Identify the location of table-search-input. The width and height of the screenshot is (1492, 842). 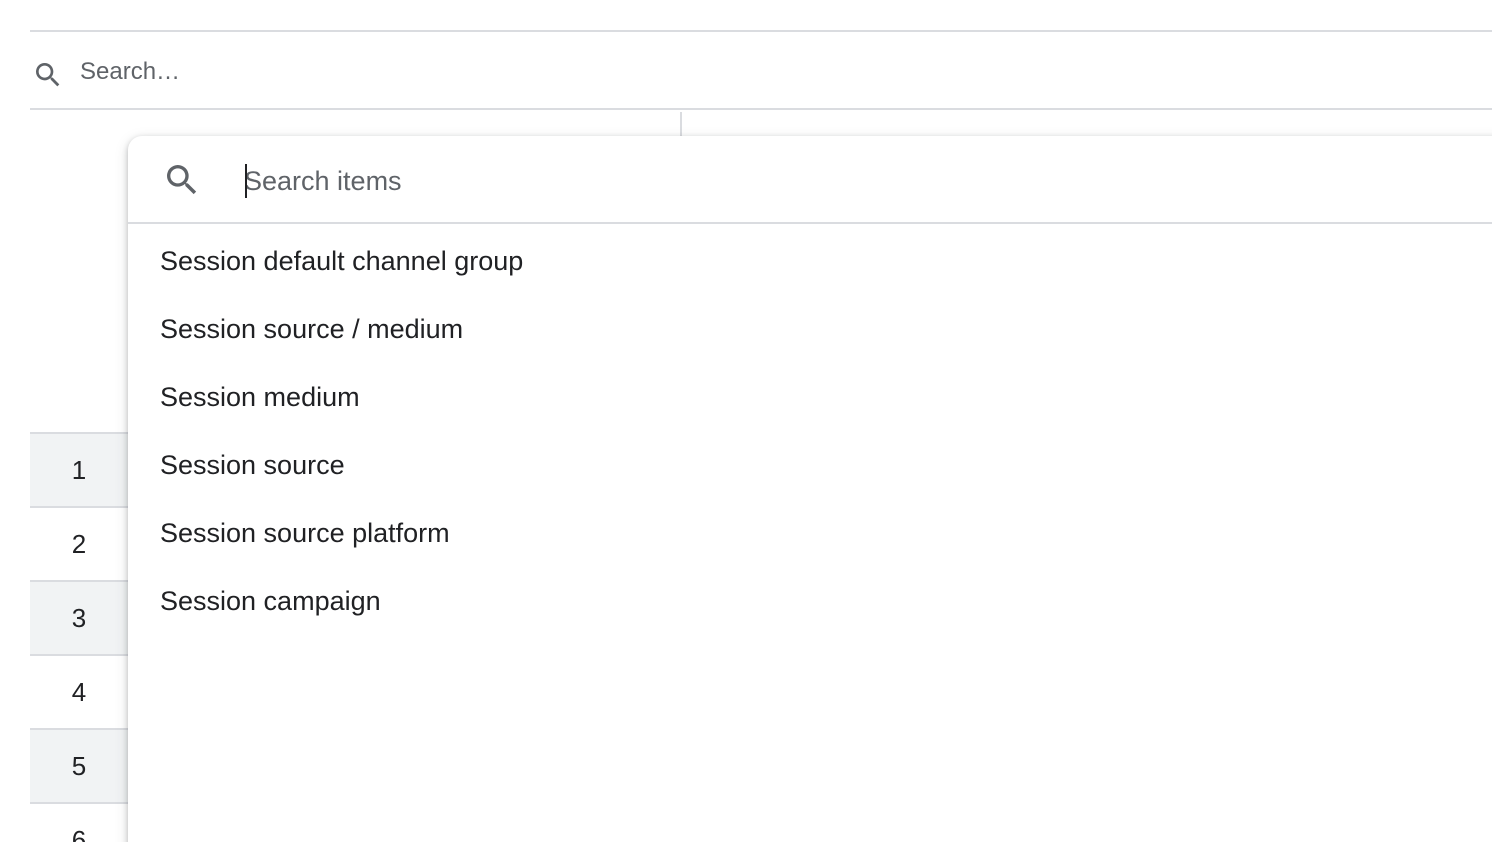
(380, 72).